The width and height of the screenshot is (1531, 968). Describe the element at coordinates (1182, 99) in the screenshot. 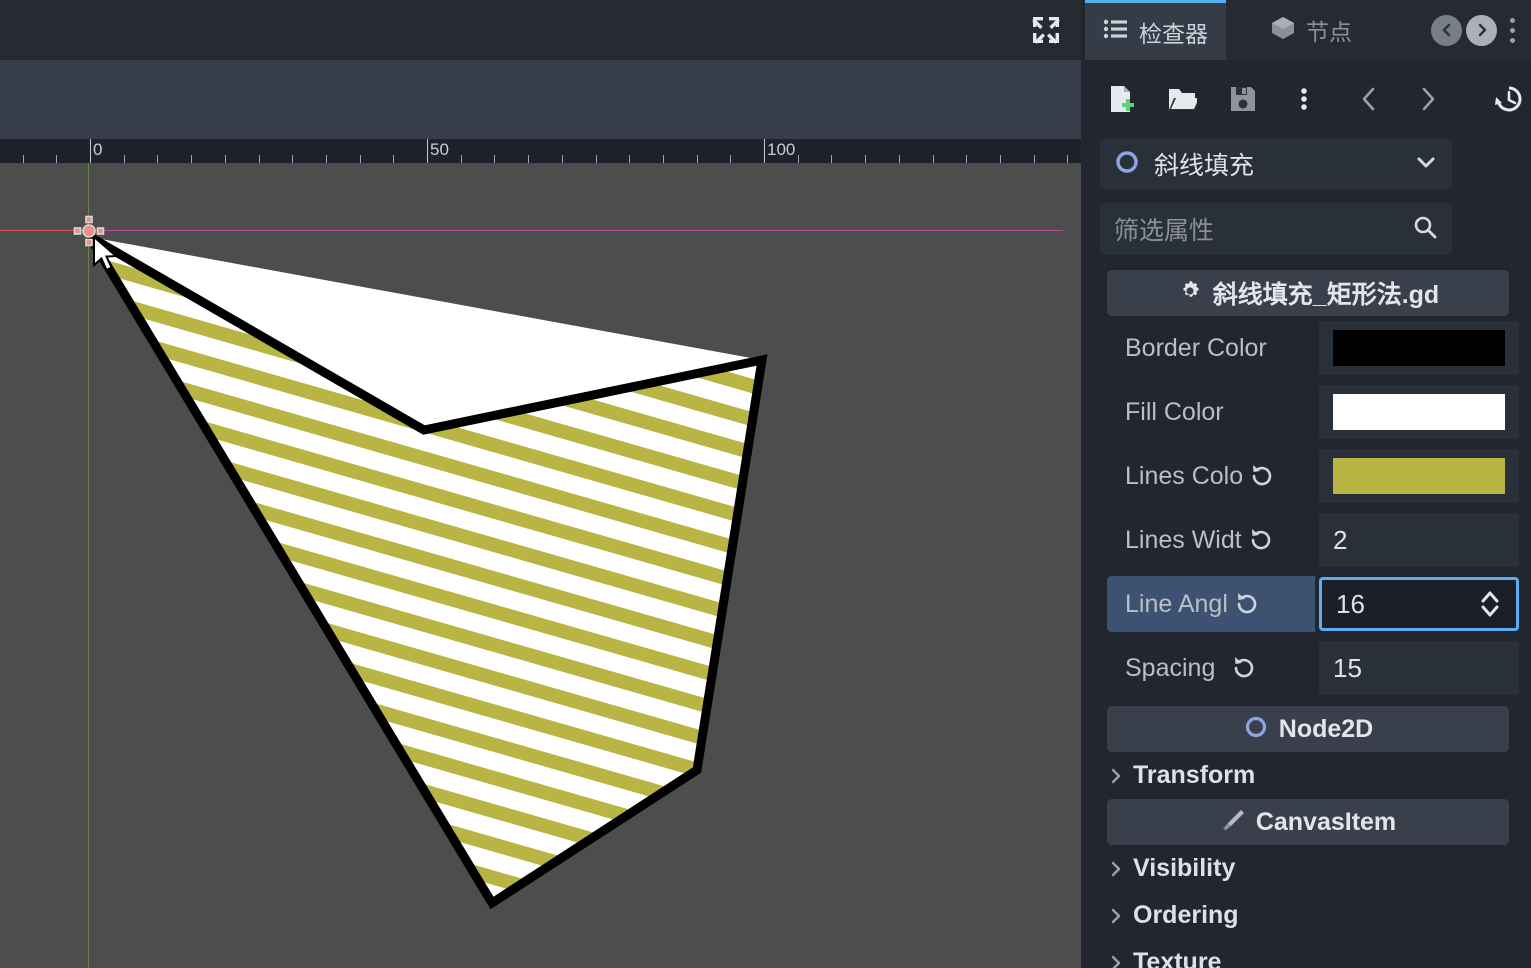

I see `open-resource-icon` at that location.